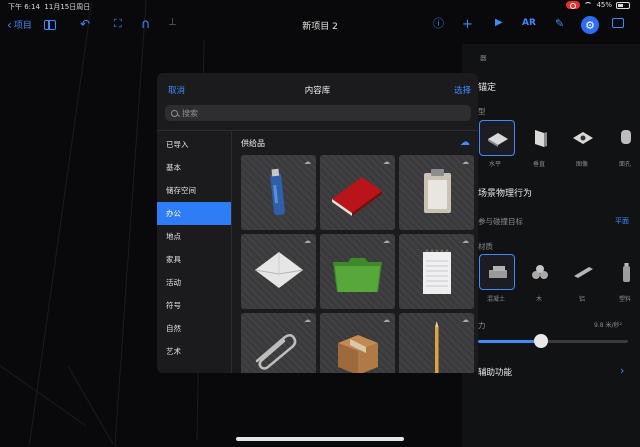 Image resolution: width=640 pixels, height=447 pixels. Describe the element at coordinates (320, 6) in the screenshot. I see `status-bar: 下午 6:14 11月15日周日 45%` at that location.